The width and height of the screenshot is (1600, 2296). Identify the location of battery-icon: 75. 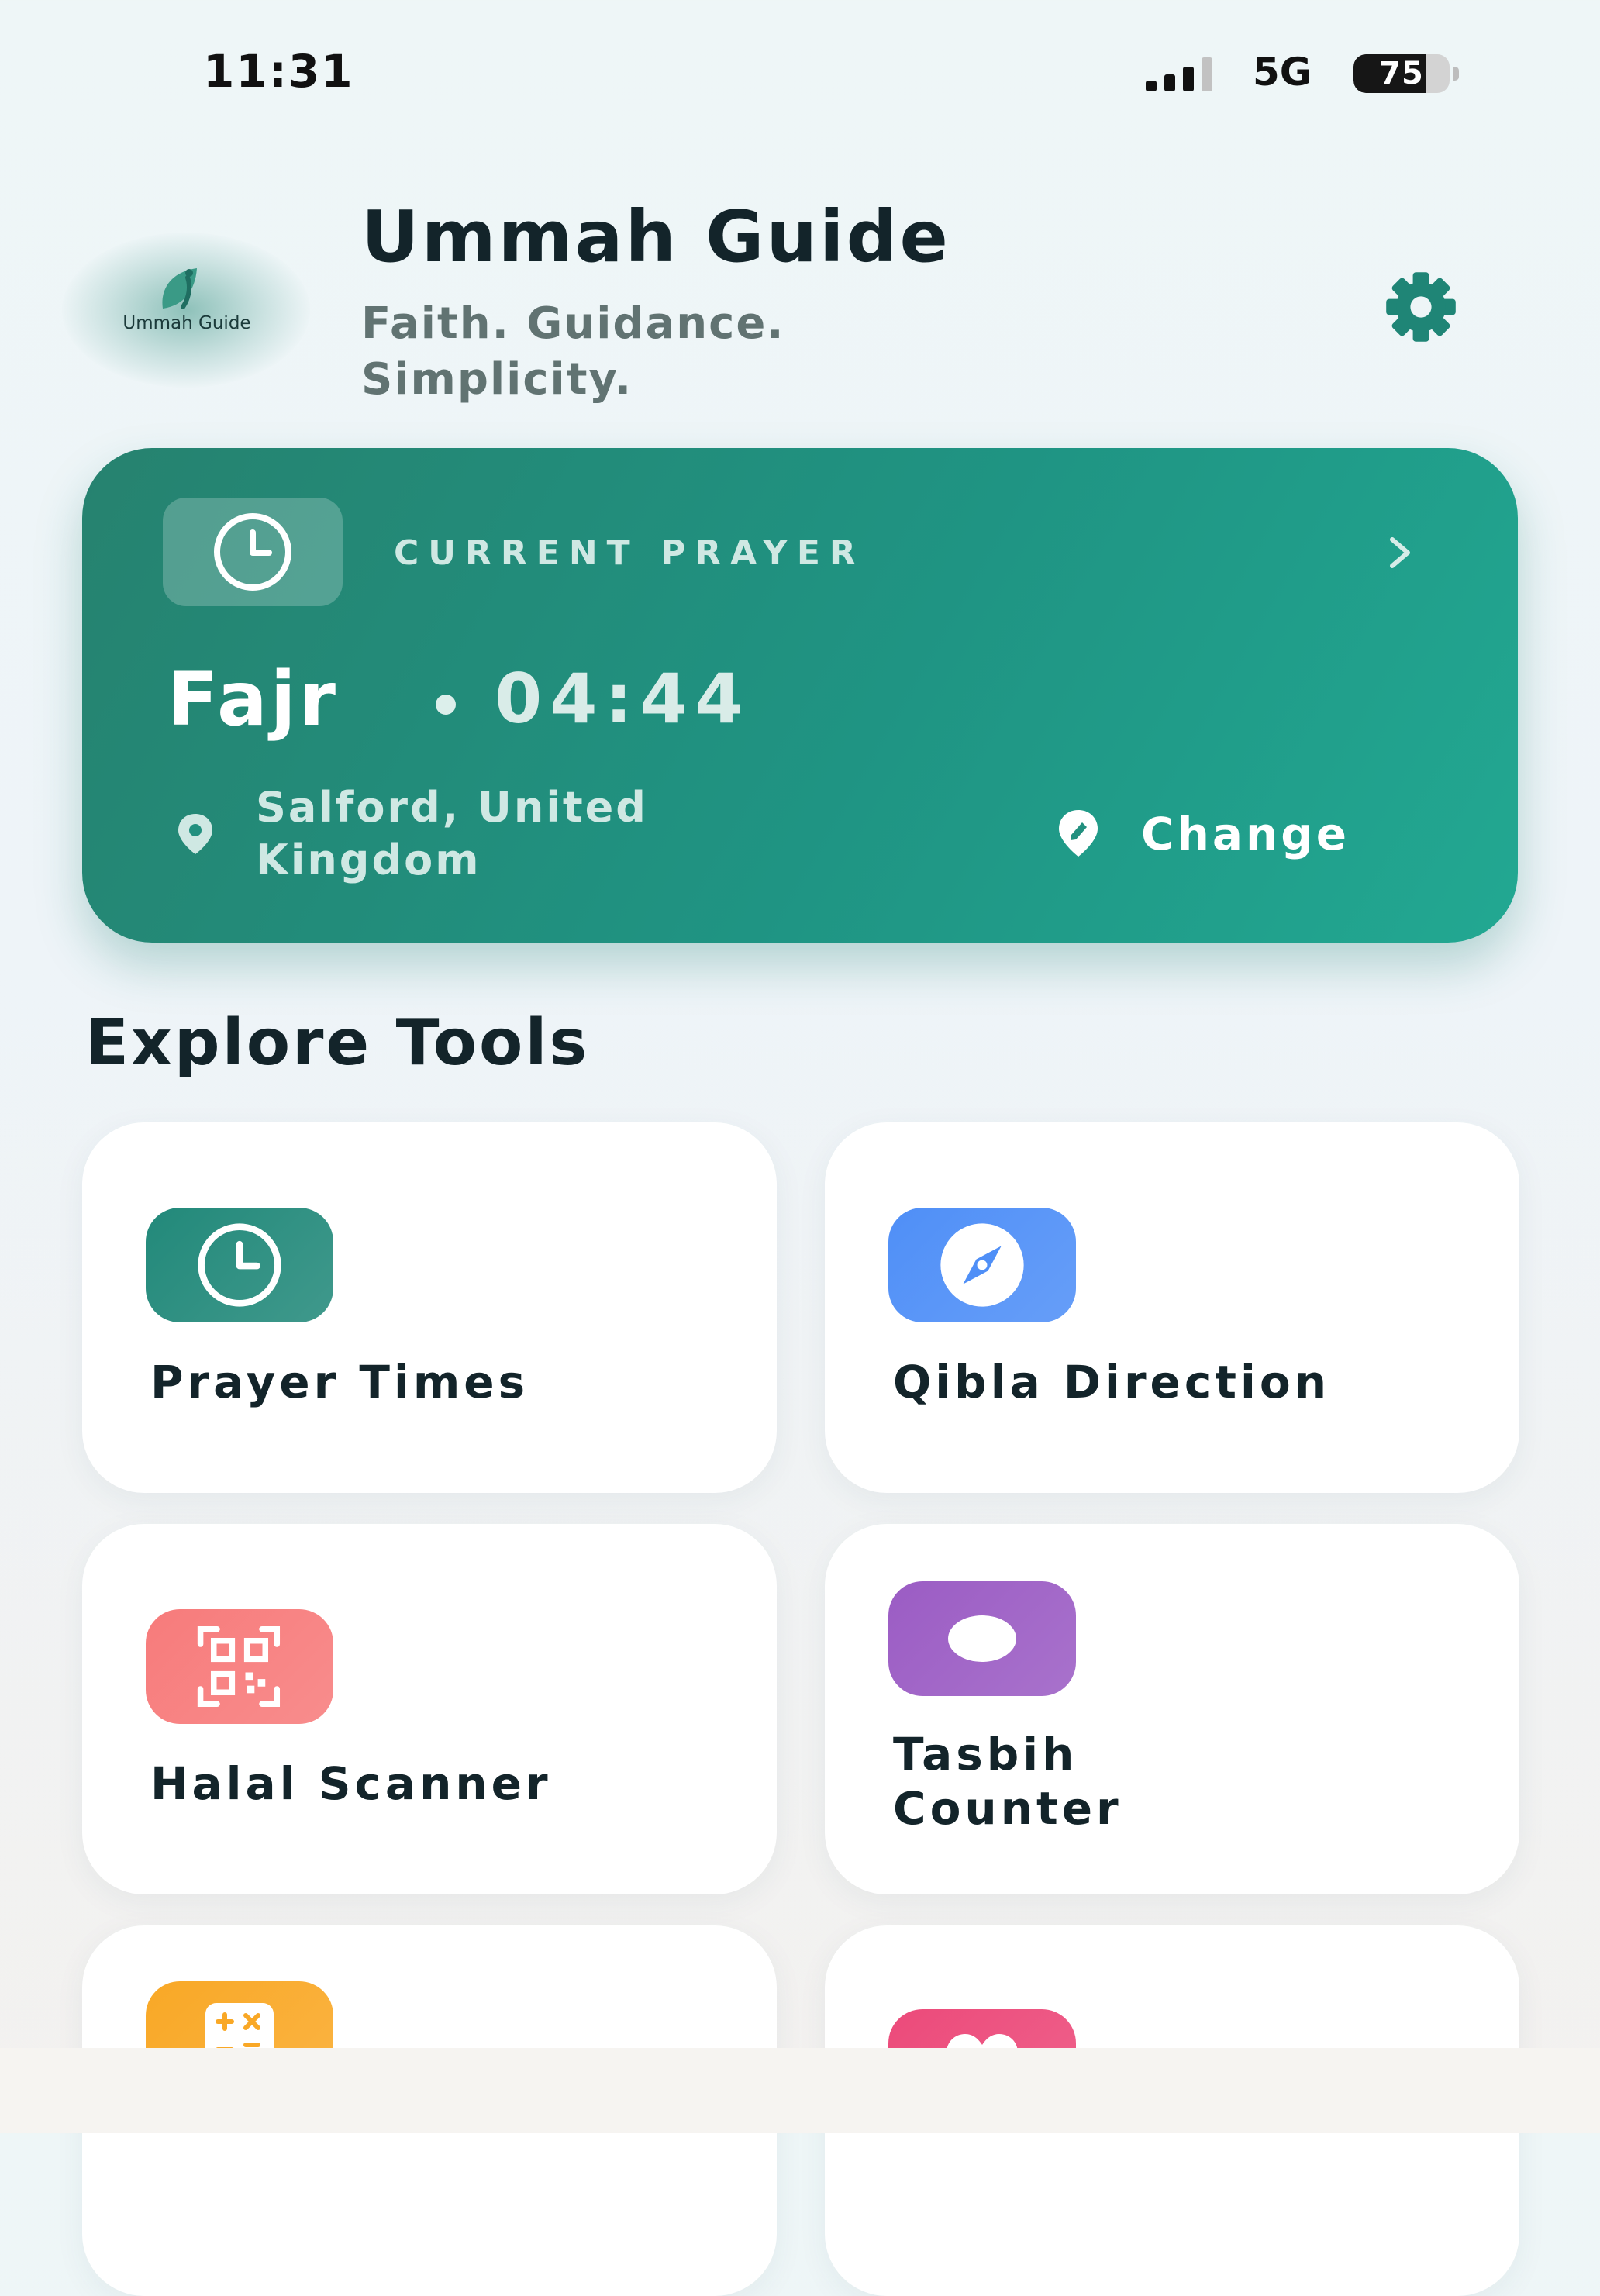
(1407, 73).